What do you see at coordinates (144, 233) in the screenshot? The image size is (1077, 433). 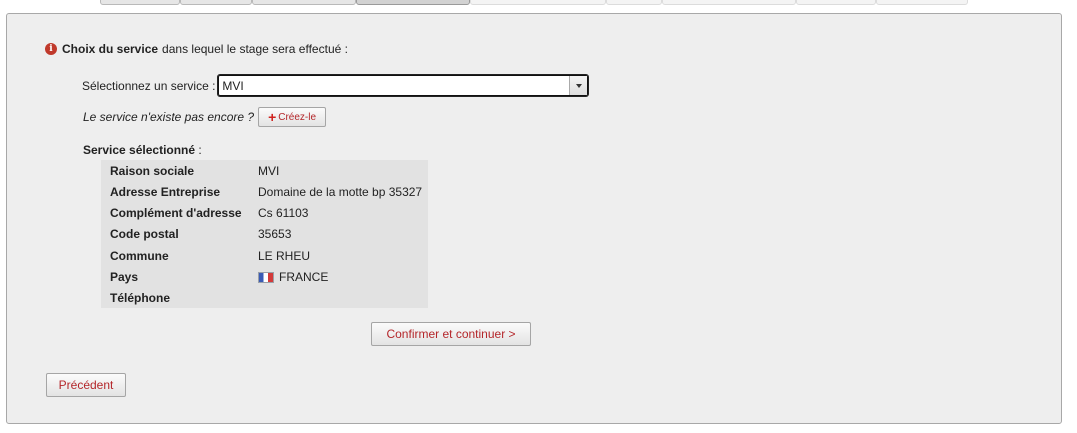 I see `detail-label: Code postal` at bounding box center [144, 233].